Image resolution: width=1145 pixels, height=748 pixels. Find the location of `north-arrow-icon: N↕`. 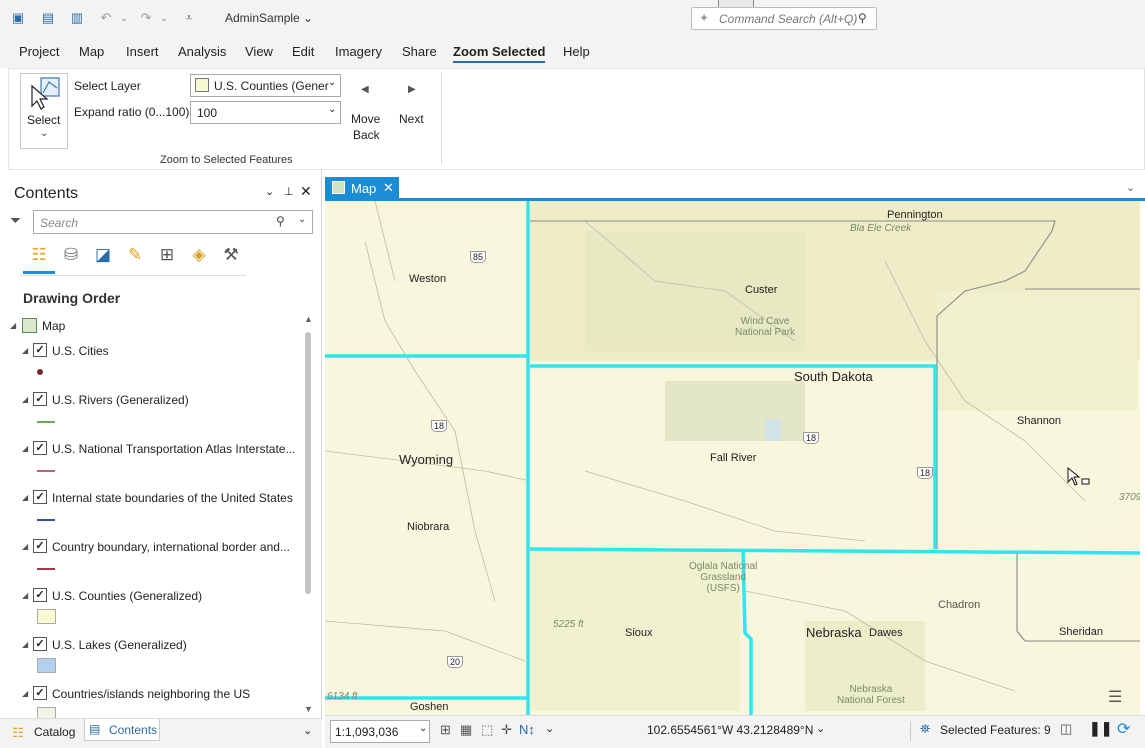

north-arrow-icon: N↕ is located at coordinates (527, 729).